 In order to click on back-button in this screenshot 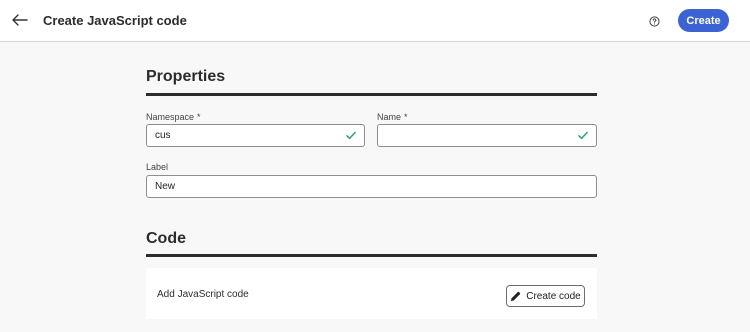, I will do `click(20, 20)`.